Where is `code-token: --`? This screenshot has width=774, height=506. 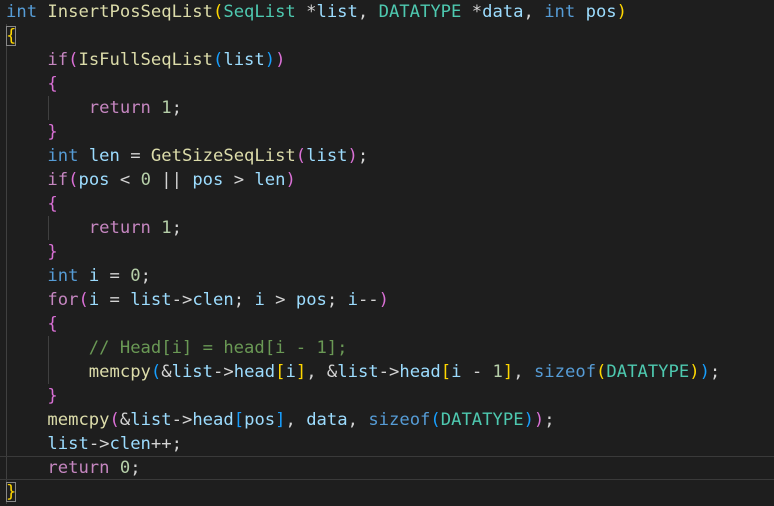
code-token: -- is located at coordinates (368, 300).